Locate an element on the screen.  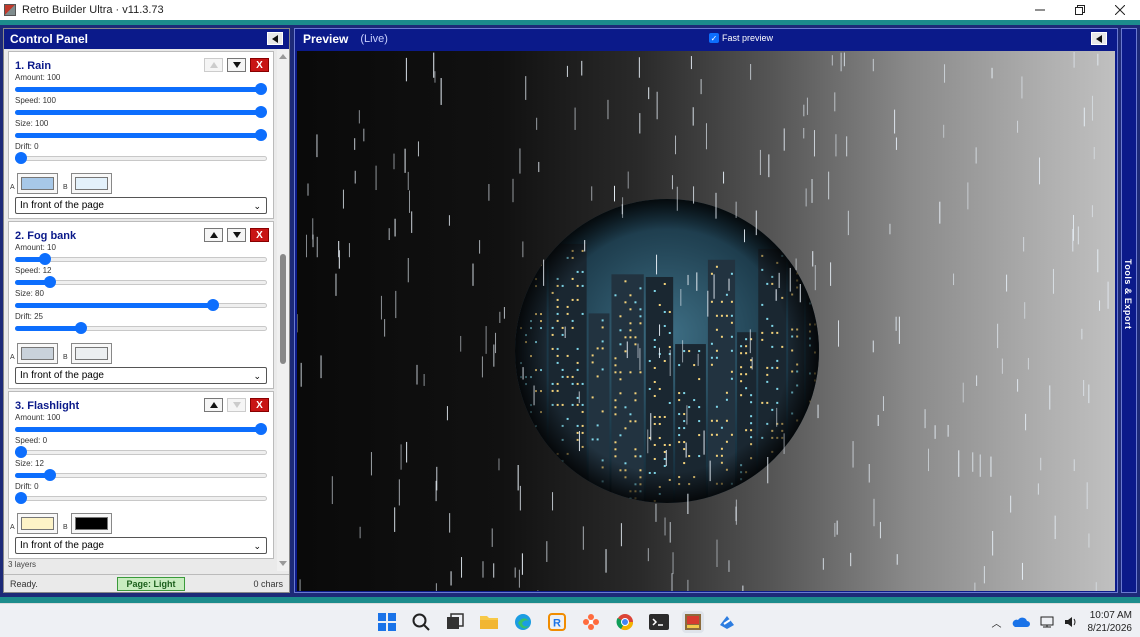
chevron-down-icon: ⌄ is located at coordinates (257, 206).